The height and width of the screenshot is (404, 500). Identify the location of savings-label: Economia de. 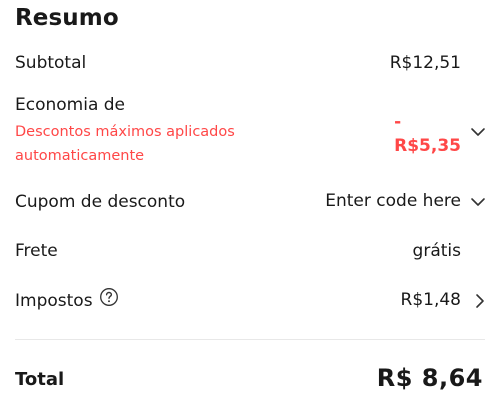
(70, 105).